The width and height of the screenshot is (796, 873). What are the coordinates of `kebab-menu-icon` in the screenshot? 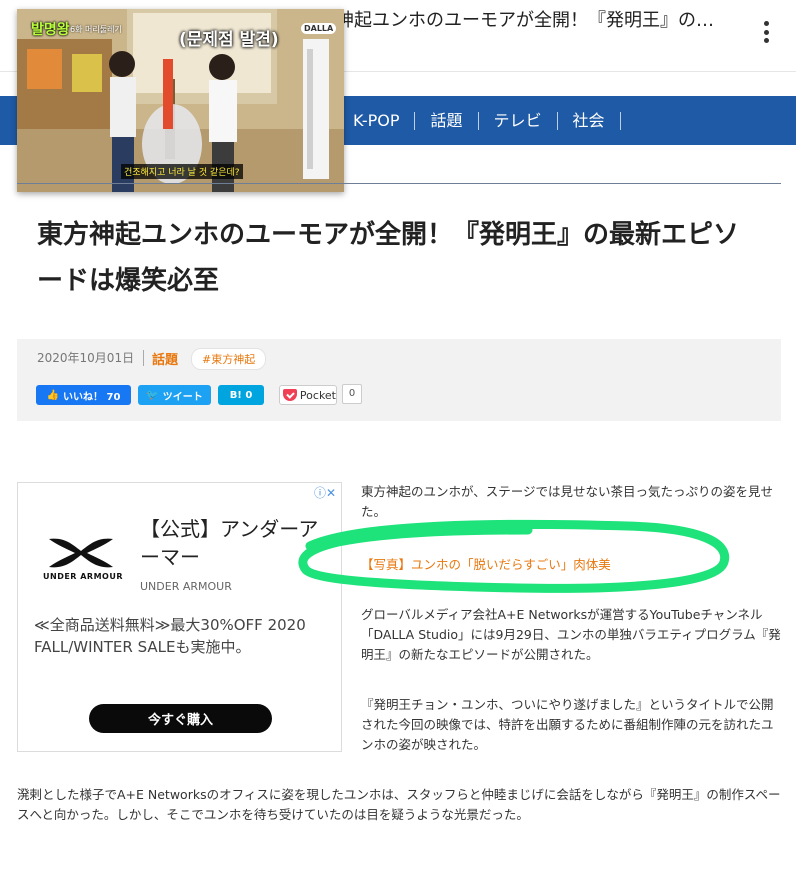 It's located at (766, 32).